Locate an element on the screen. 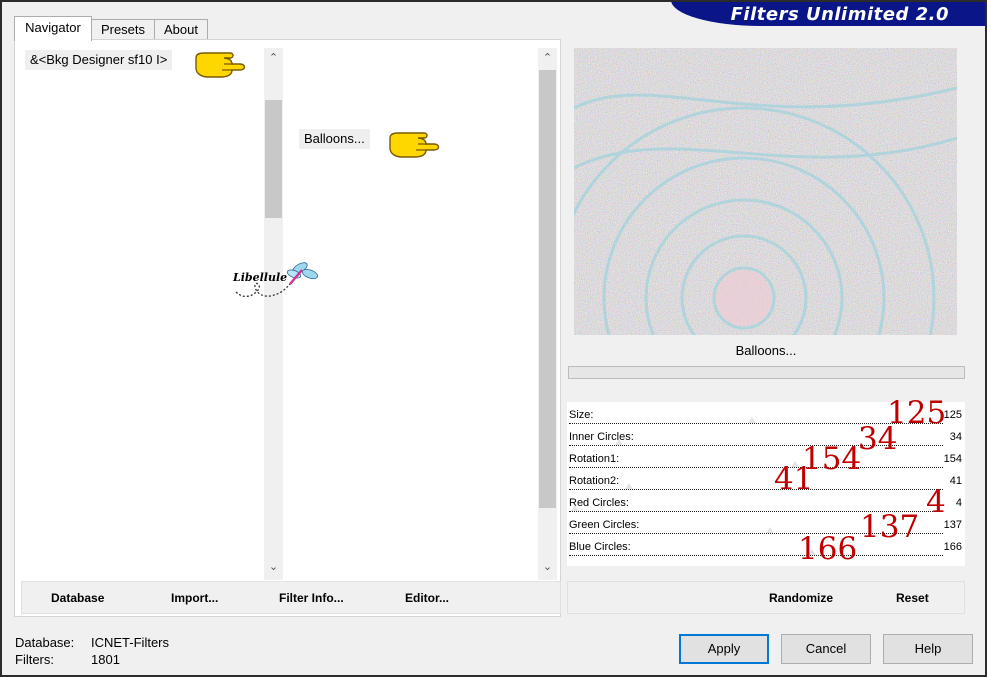  tab-presets: Presets is located at coordinates (123, 29).